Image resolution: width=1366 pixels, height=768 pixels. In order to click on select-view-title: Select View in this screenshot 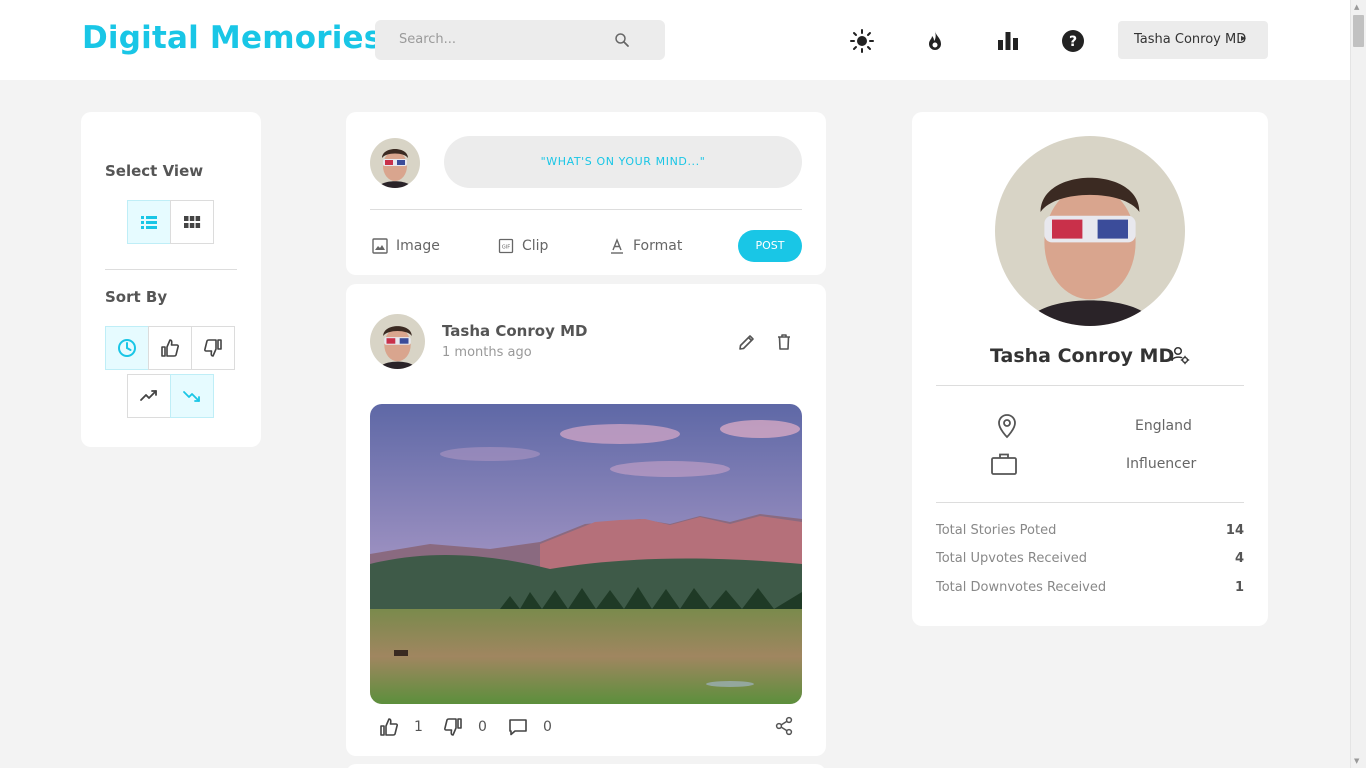, I will do `click(154, 171)`.